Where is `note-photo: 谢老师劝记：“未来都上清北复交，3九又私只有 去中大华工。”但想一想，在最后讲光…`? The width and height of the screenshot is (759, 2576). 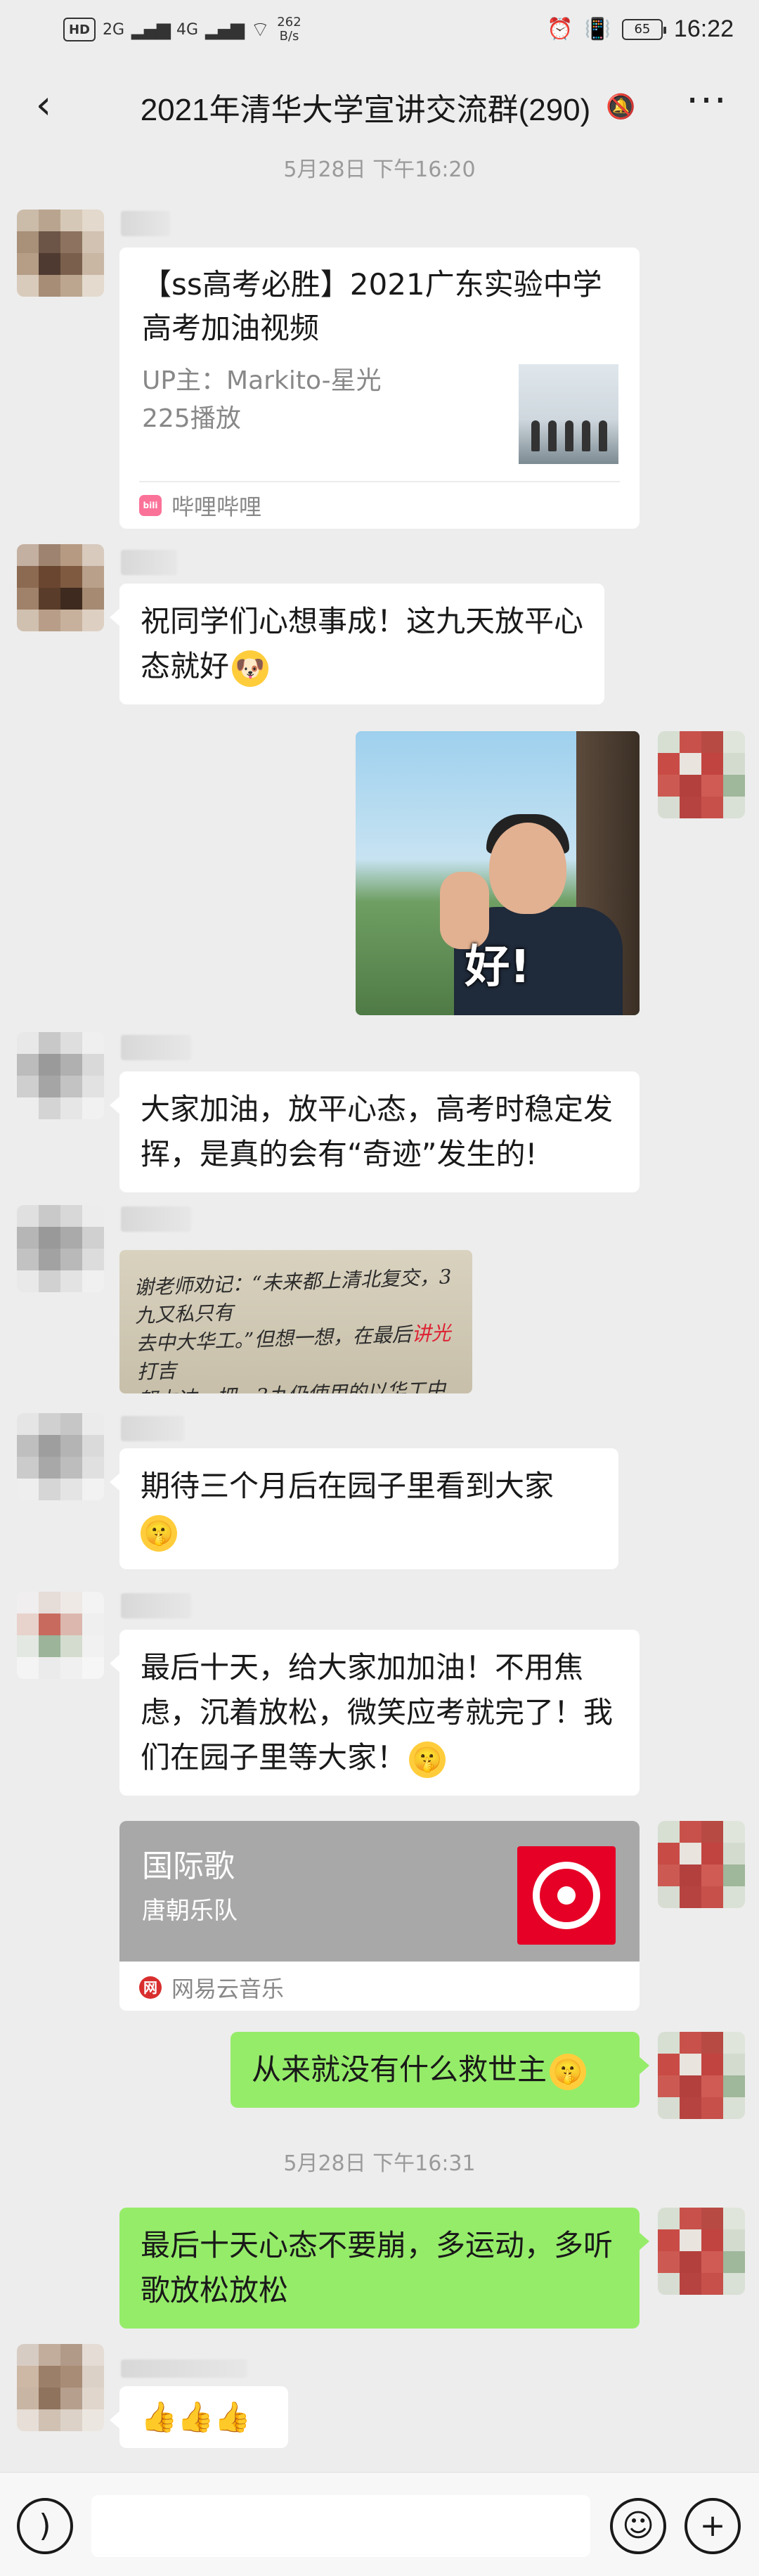 note-photo: 谢老师劝记：“未来都上清北复交，3九又私只有 去中大华工。”但想一想，在最后讲光… is located at coordinates (295, 1321).